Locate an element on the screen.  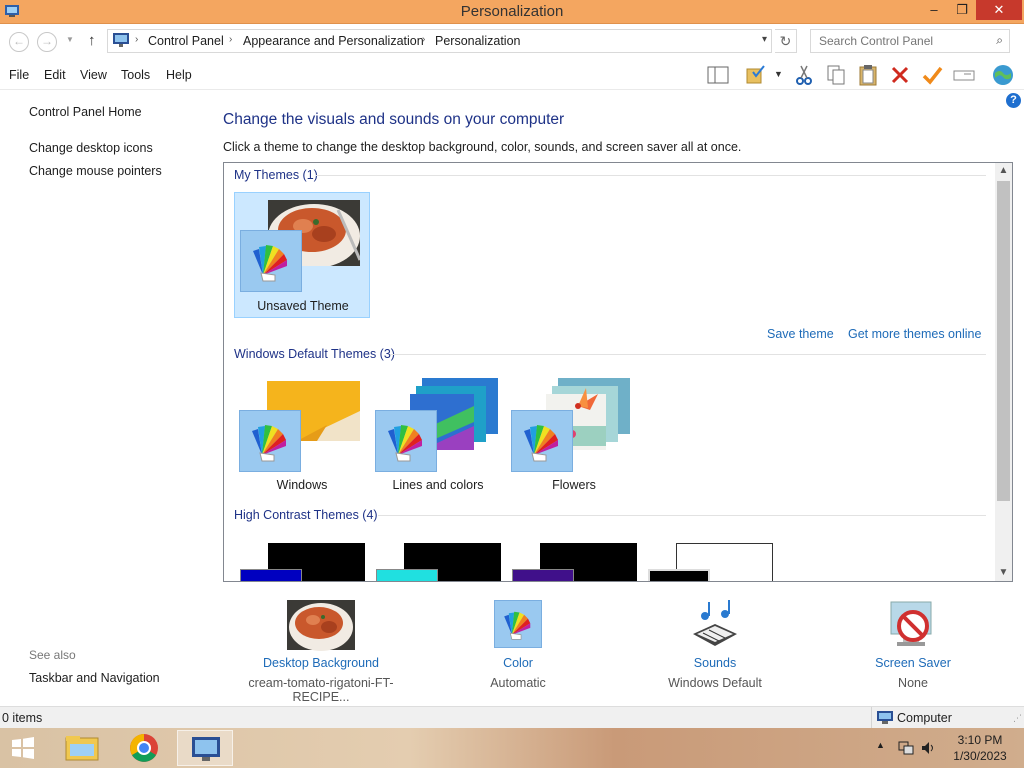
scrollbar-thumb is located at coordinates (1003, 341).